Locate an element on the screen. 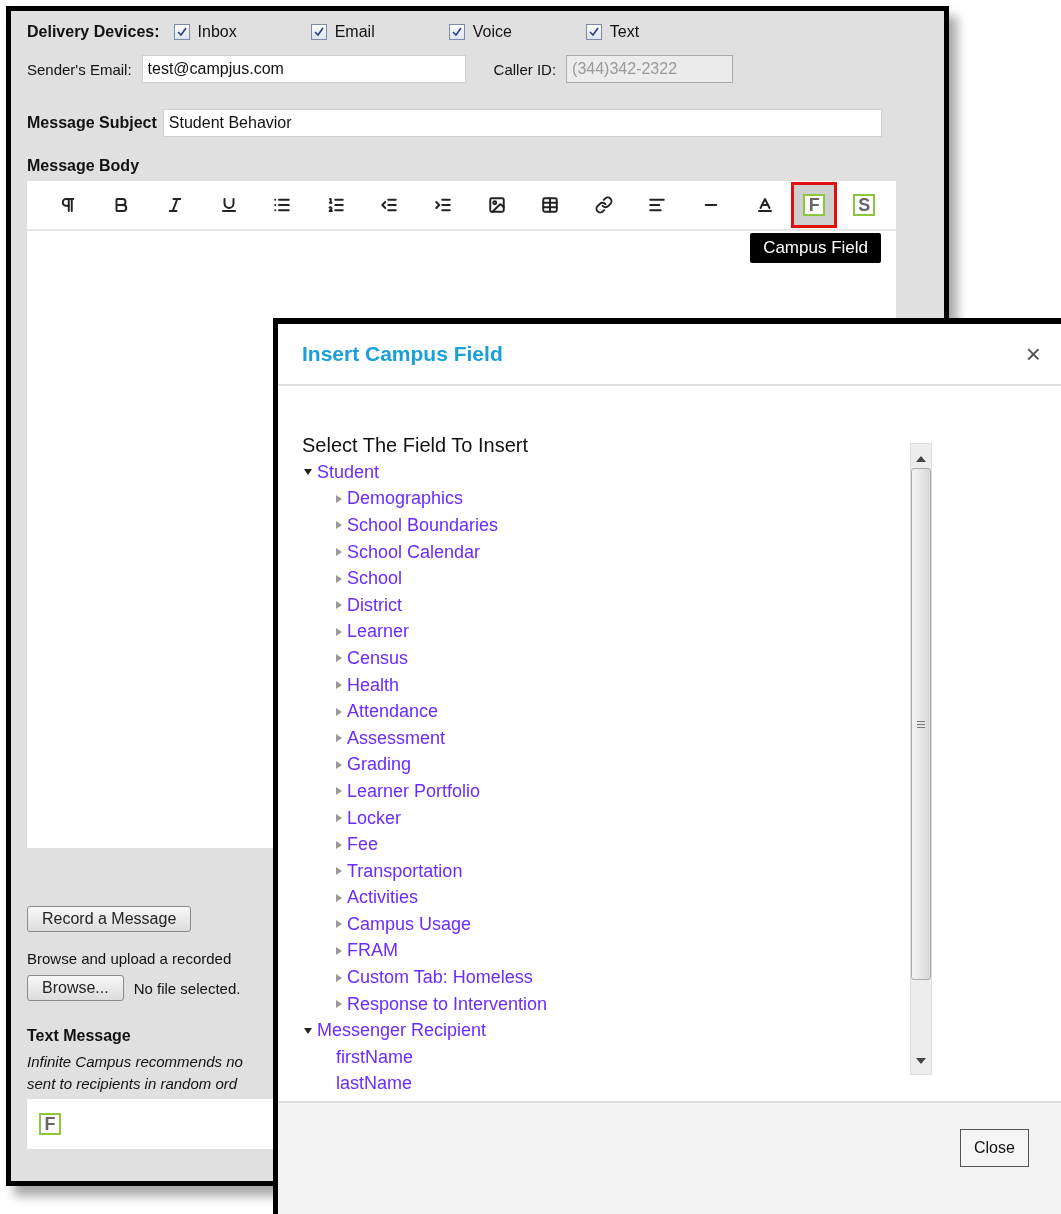  tree-item-link: Fee is located at coordinates (363, 845).